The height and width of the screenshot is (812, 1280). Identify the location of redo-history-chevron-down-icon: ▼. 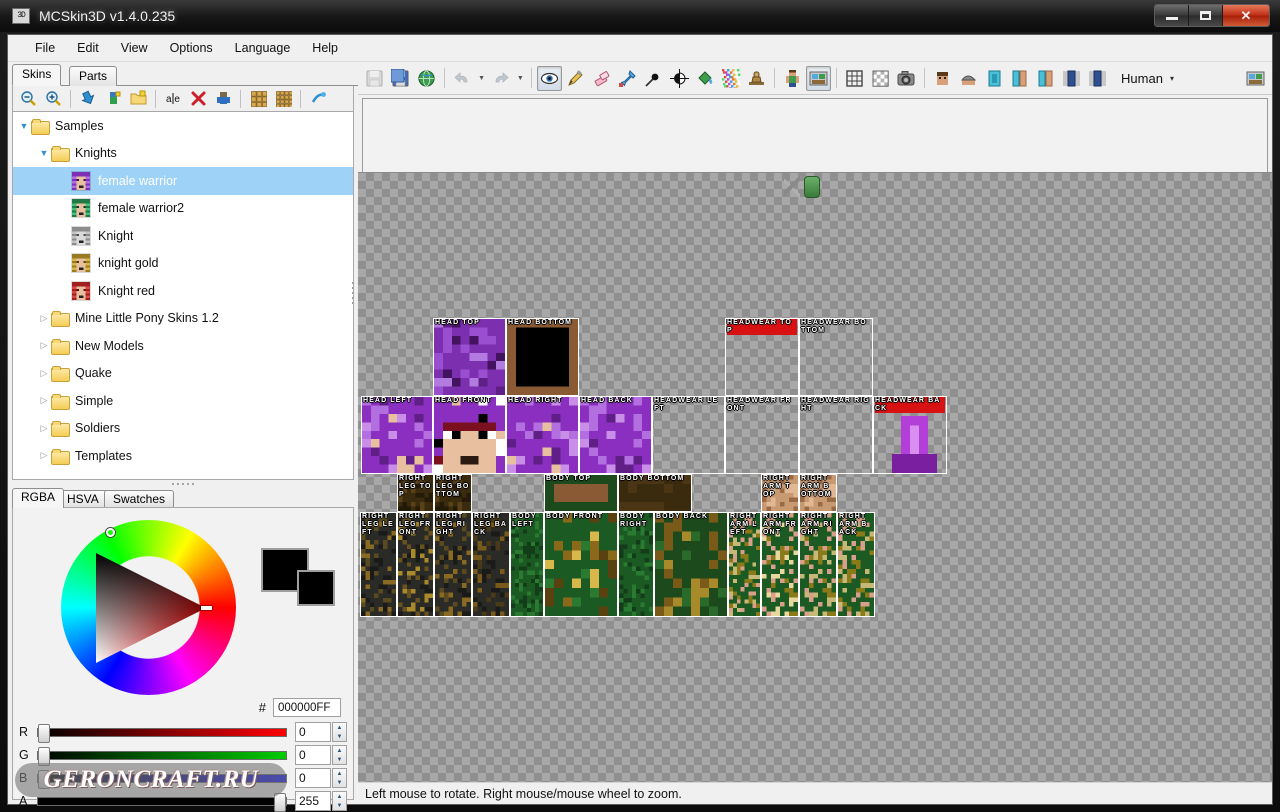
(520, 78).